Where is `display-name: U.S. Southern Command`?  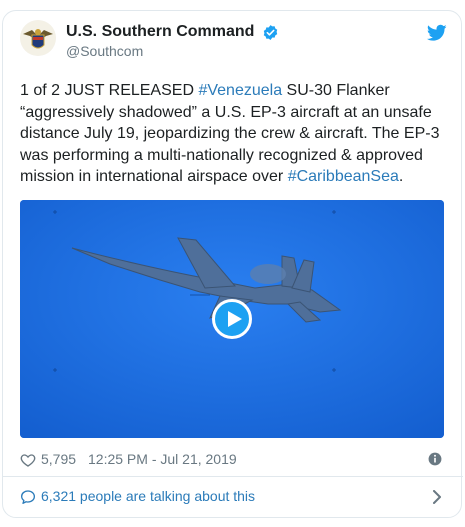 display-name: U.S. Southern Command is located at coordinates (160, 32).